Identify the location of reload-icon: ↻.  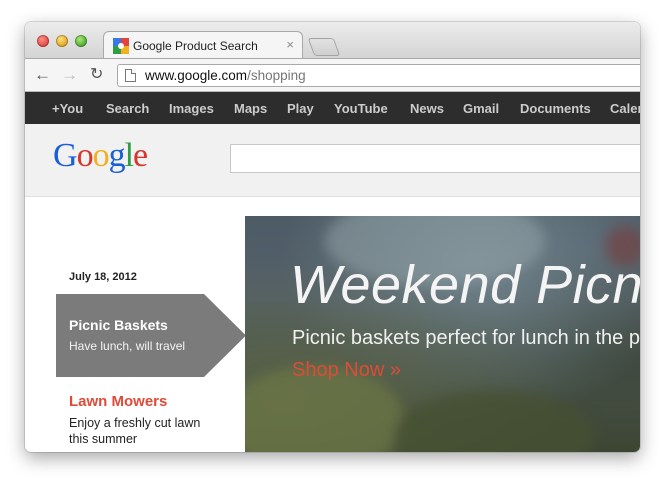
(96, 75).